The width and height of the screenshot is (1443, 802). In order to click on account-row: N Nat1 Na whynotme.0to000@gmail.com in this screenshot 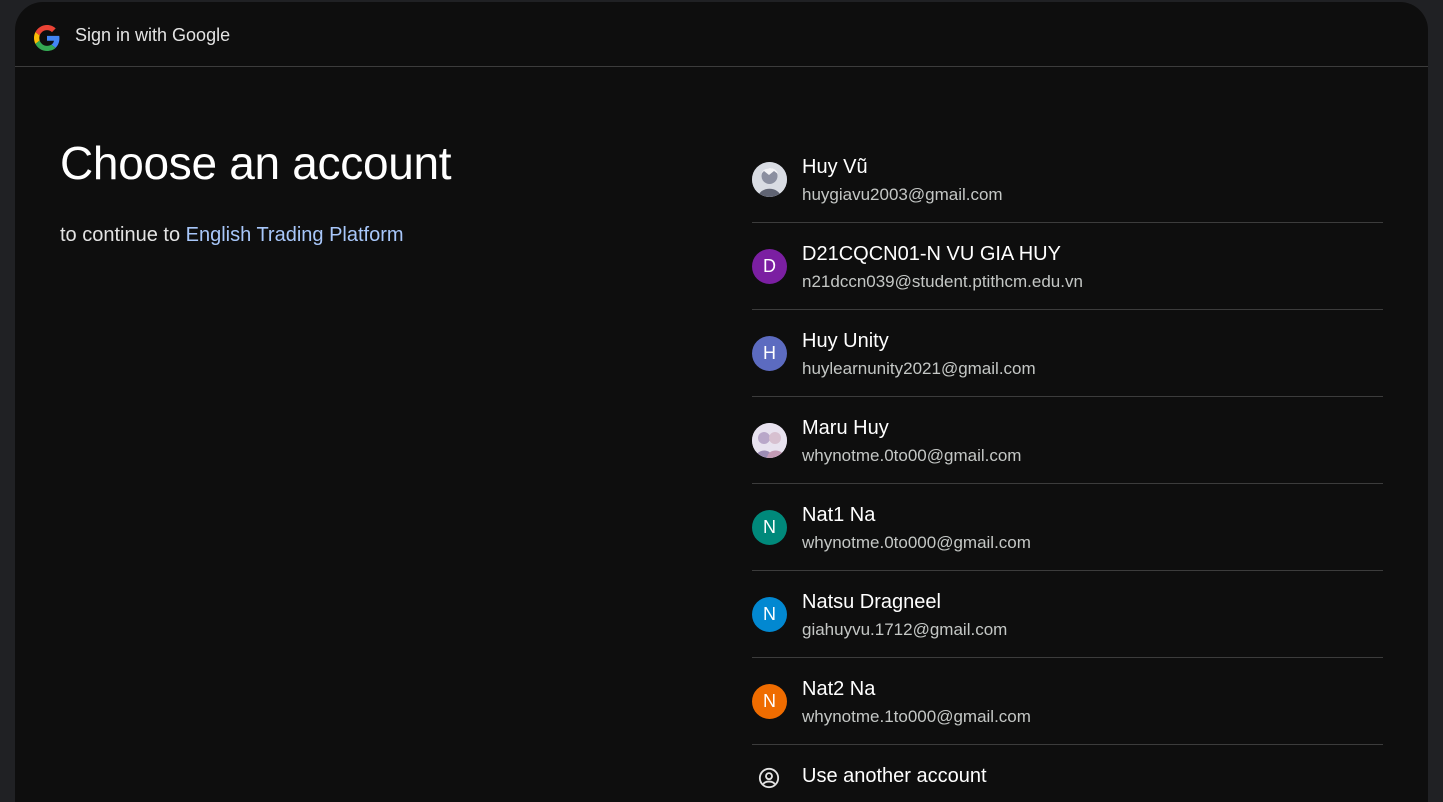, I will do `click(1067, 527)`.